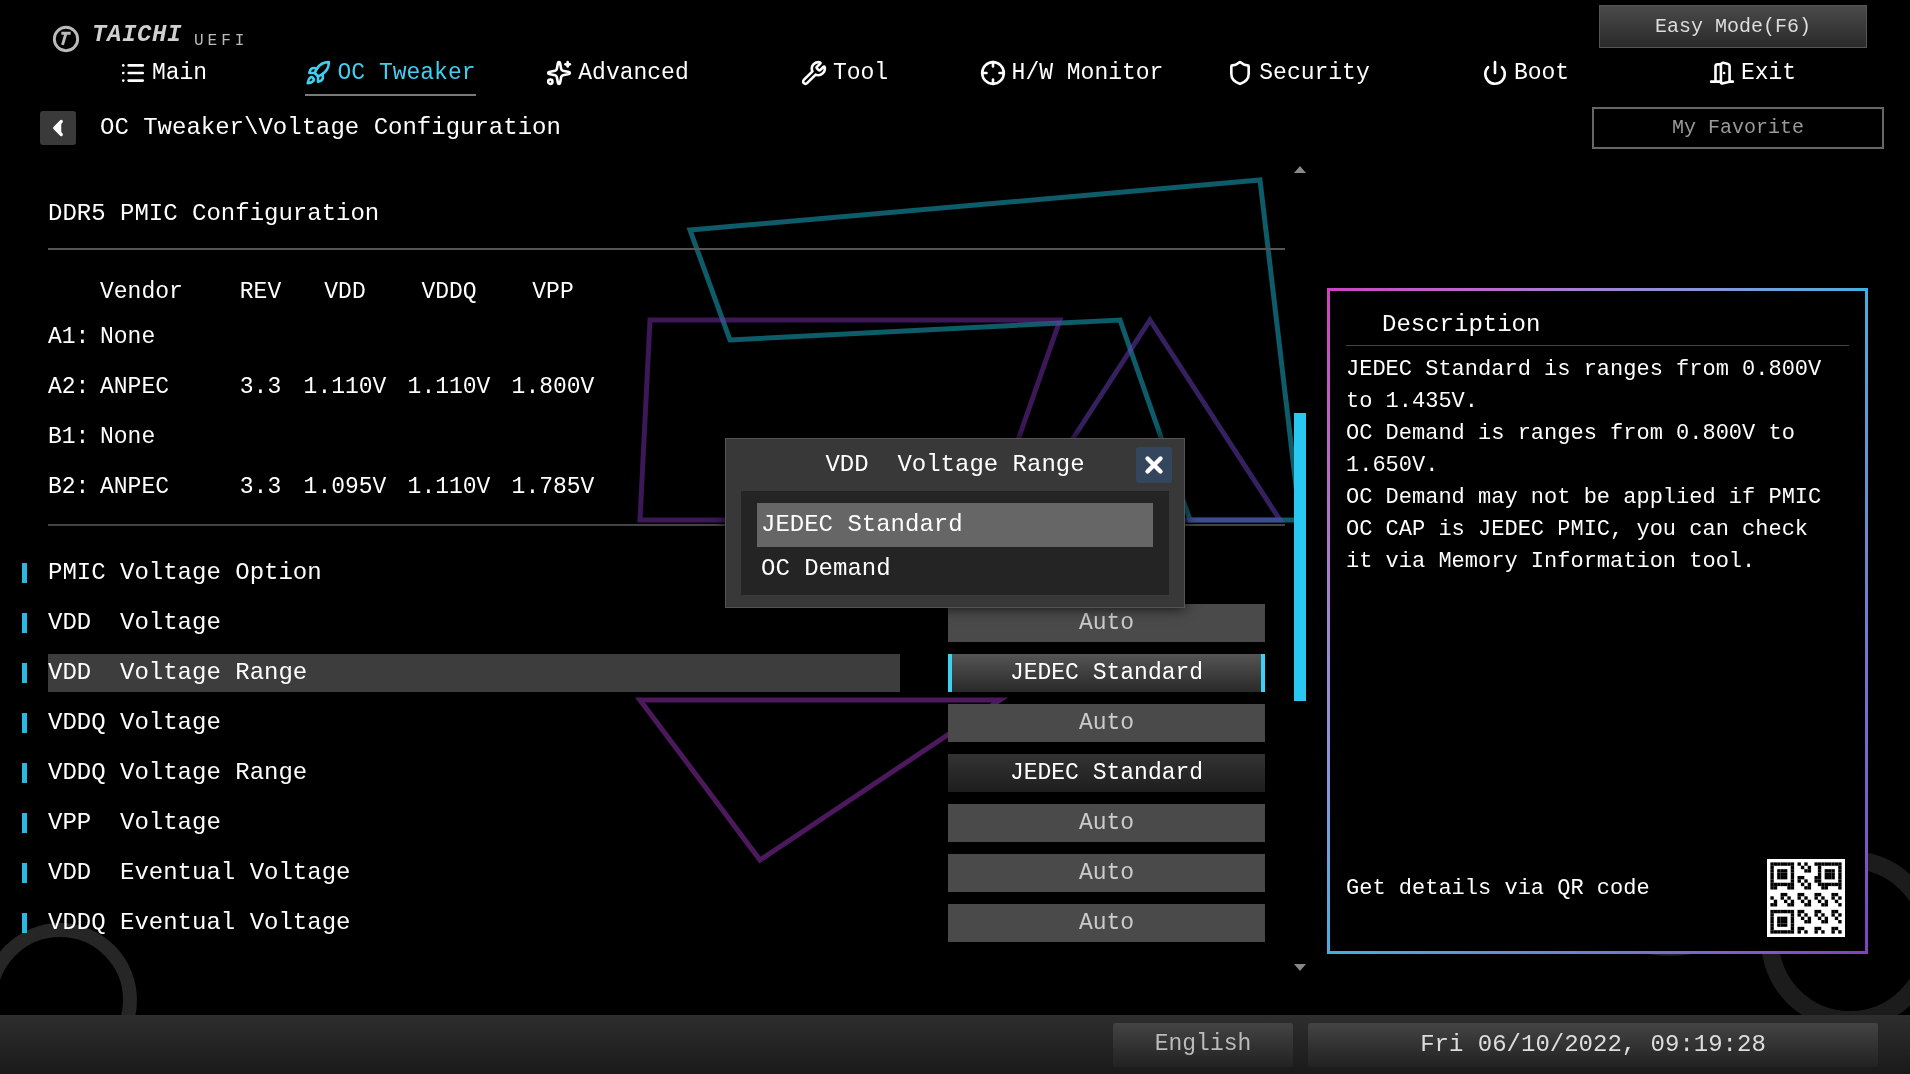 The height and width of the screenshot is (1074, 1910). Describe the element at coordinates (1584, 530) in the screenshot. I see `description-text: OC Demand may not be applied if PMIC OC CAP is JEDEC PMIC, you can check it via Memory Information tool.` at that location.